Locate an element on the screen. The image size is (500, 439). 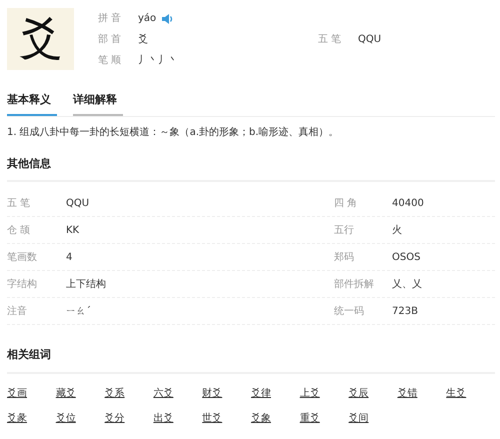
field-value: 爻 is located at coordinates (143, 39).